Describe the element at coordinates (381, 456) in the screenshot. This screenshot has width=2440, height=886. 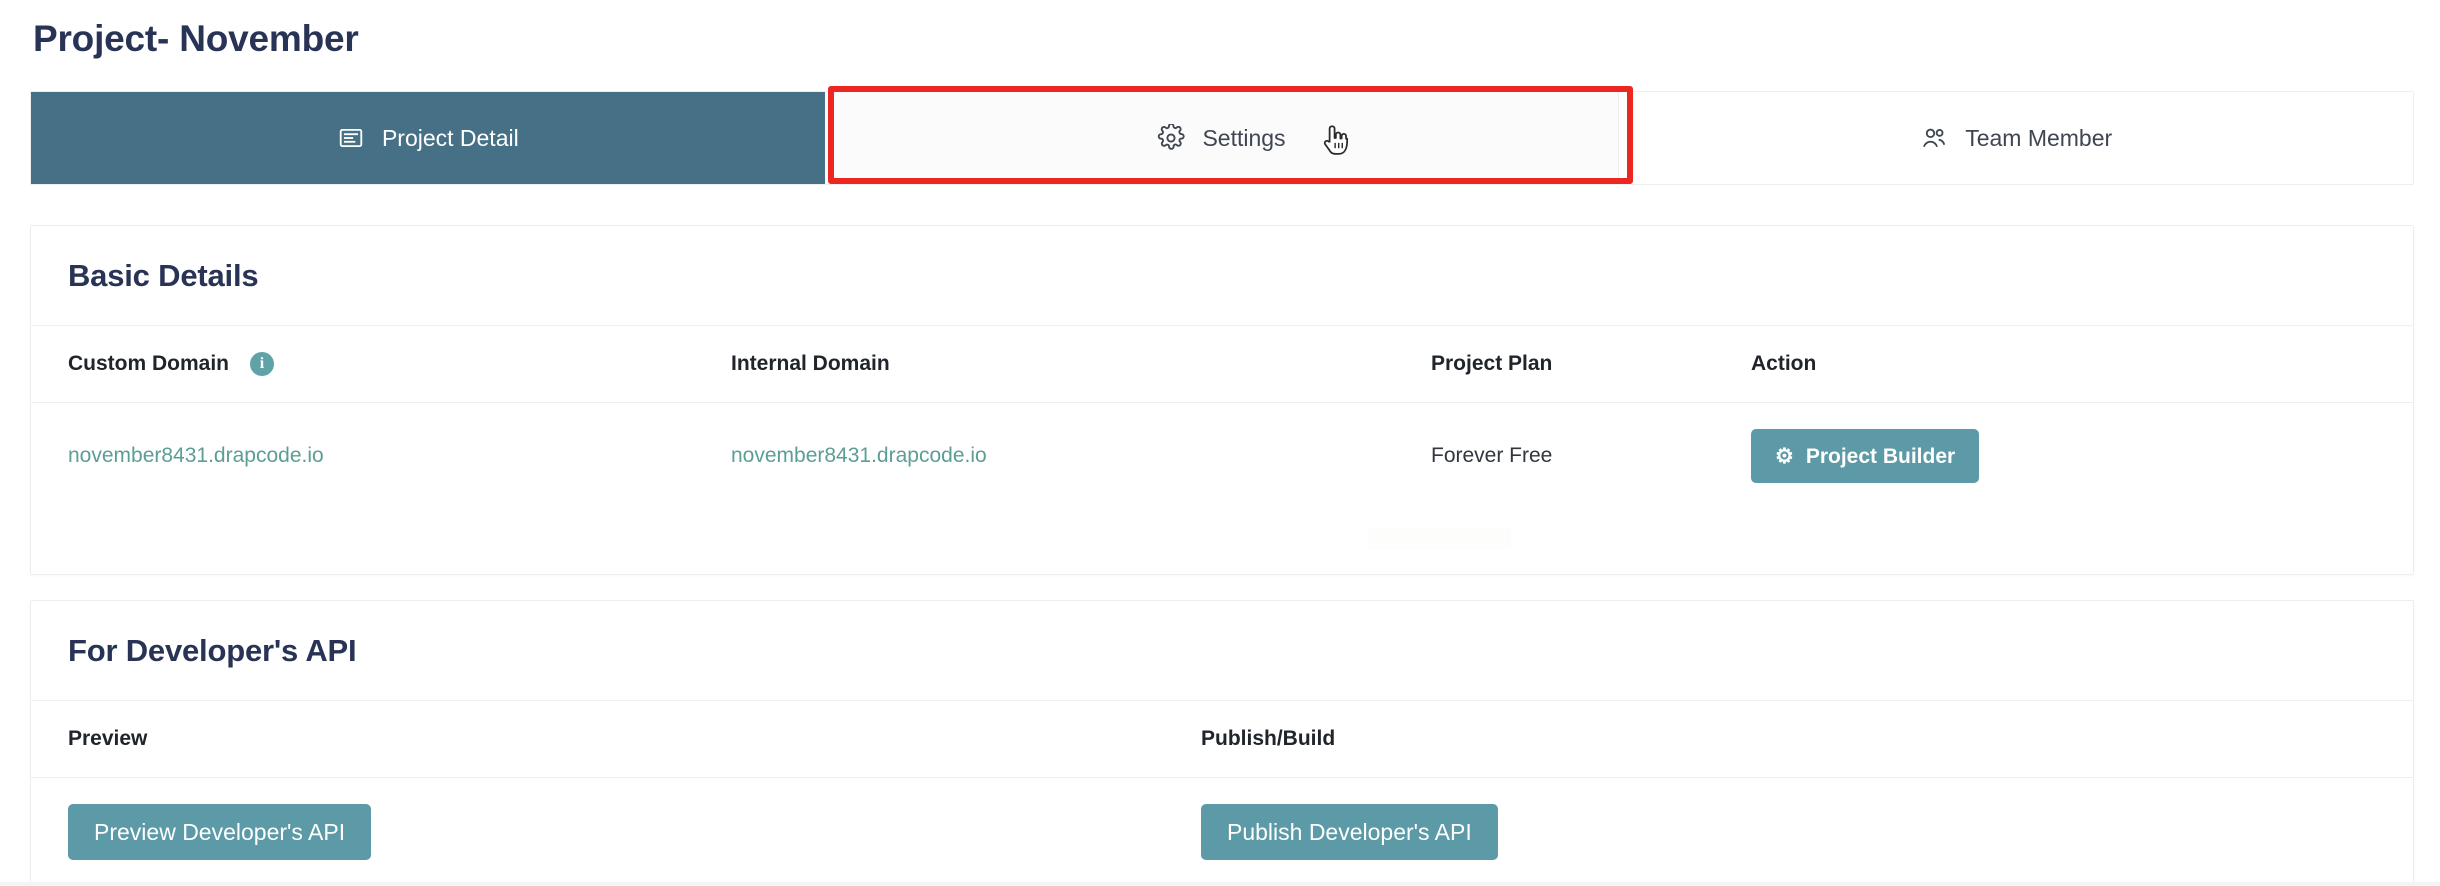
I see `cell-custom-domain: november8431.drapcode.io` at that location.